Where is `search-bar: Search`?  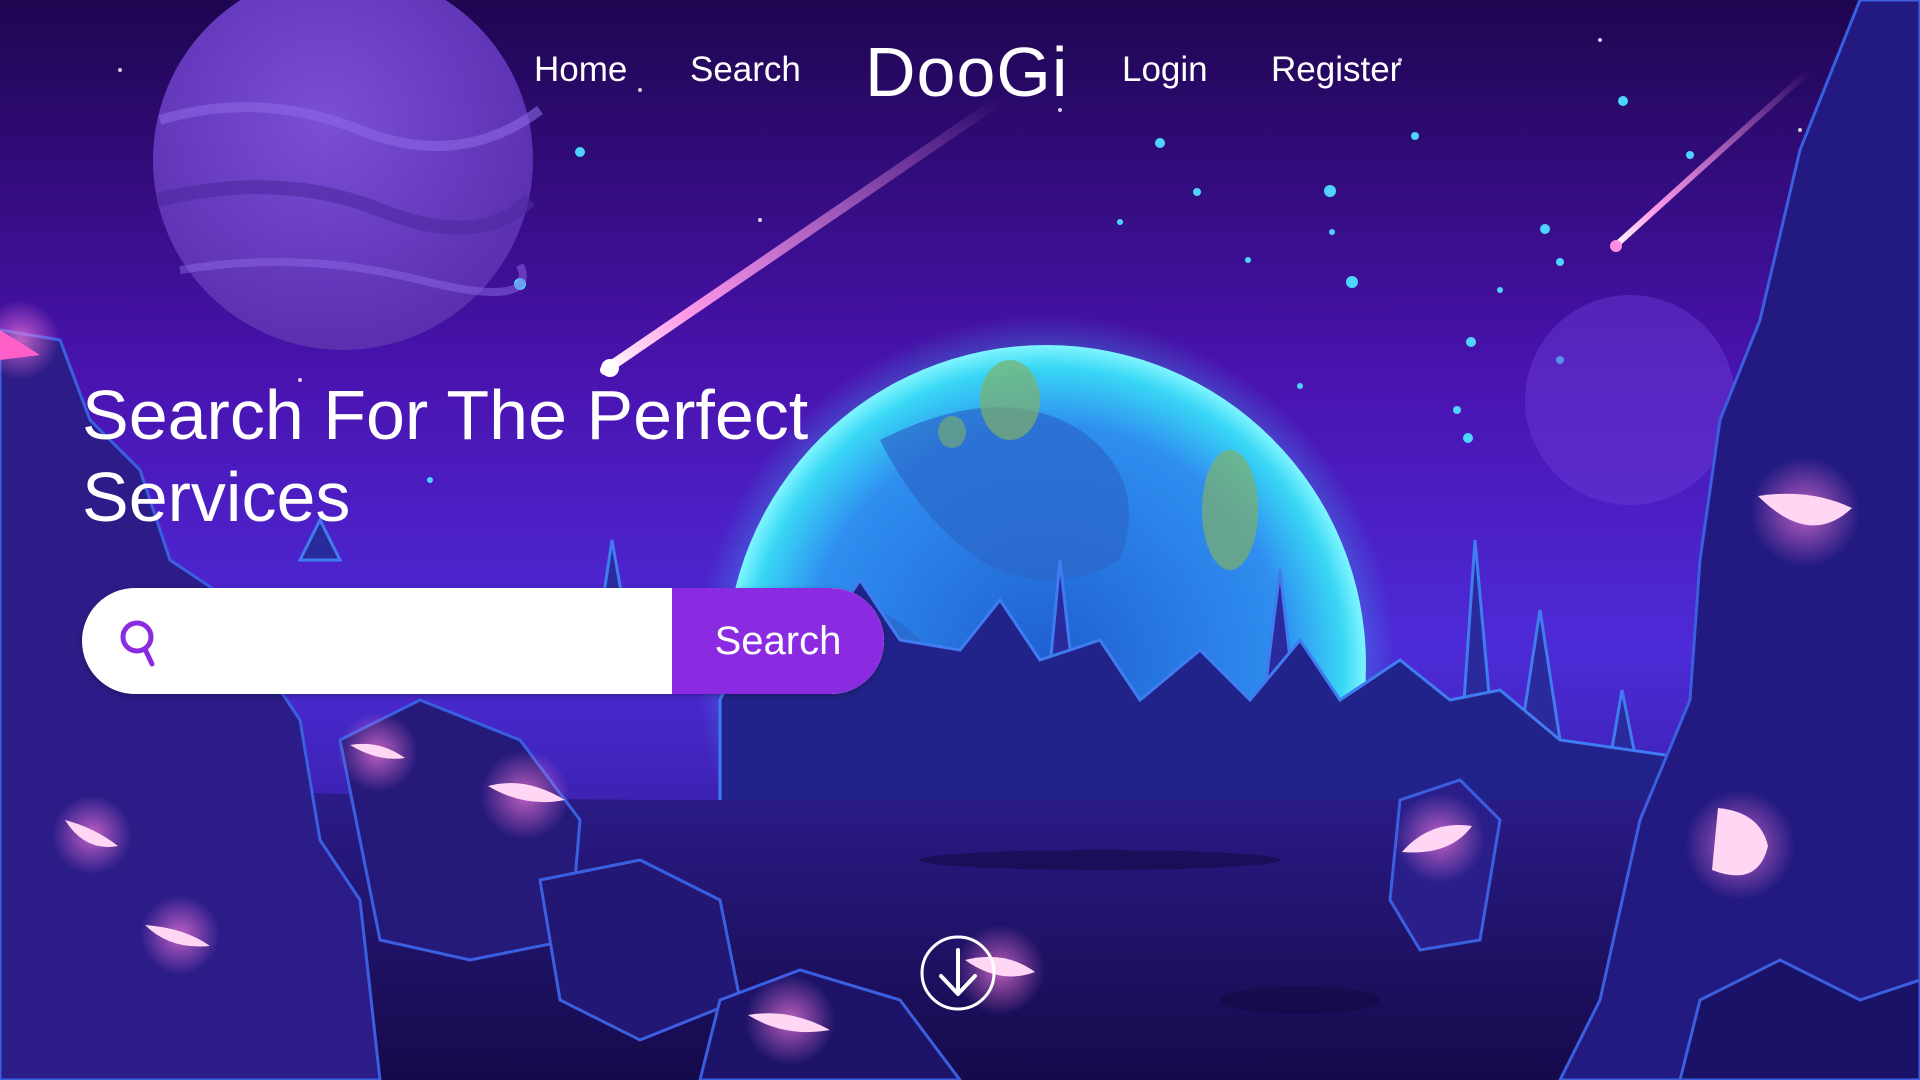 search-bar: Search is located at coordinates (483, 641).